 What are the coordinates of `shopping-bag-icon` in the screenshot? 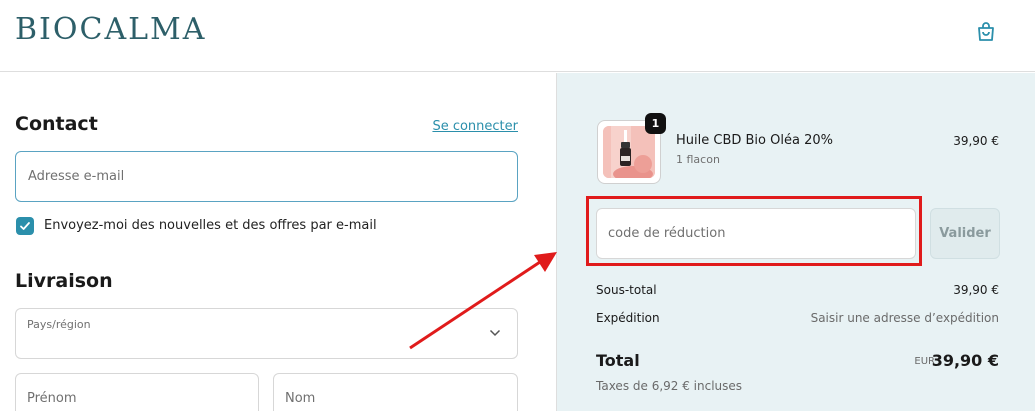 It's located at (986, 32).